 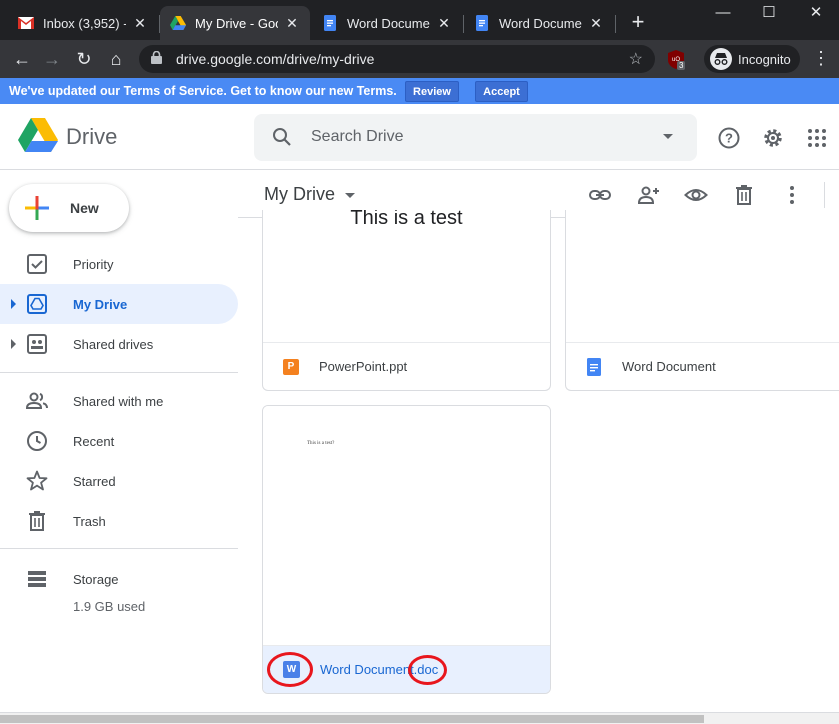 I want to click on docs-icon, so click(x=330, y=23).